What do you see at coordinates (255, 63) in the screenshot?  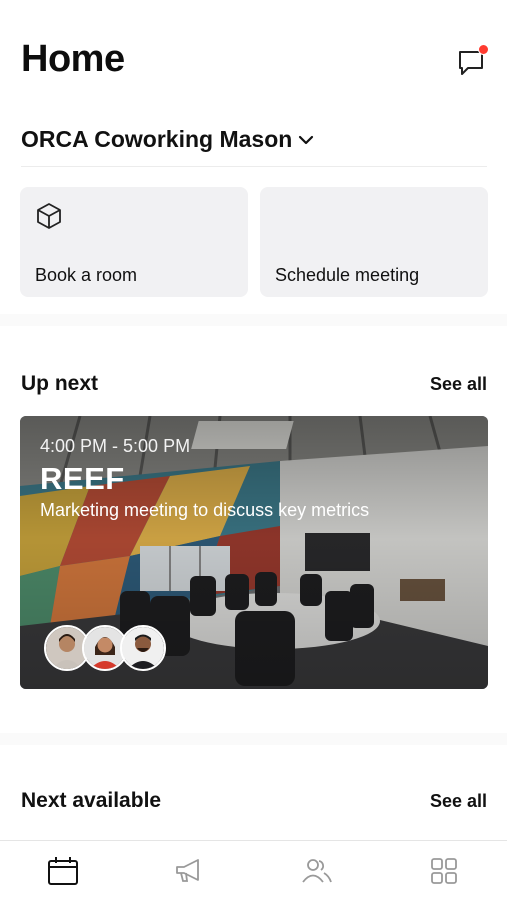 I see `header: Home` at bounding box center [255, 63].